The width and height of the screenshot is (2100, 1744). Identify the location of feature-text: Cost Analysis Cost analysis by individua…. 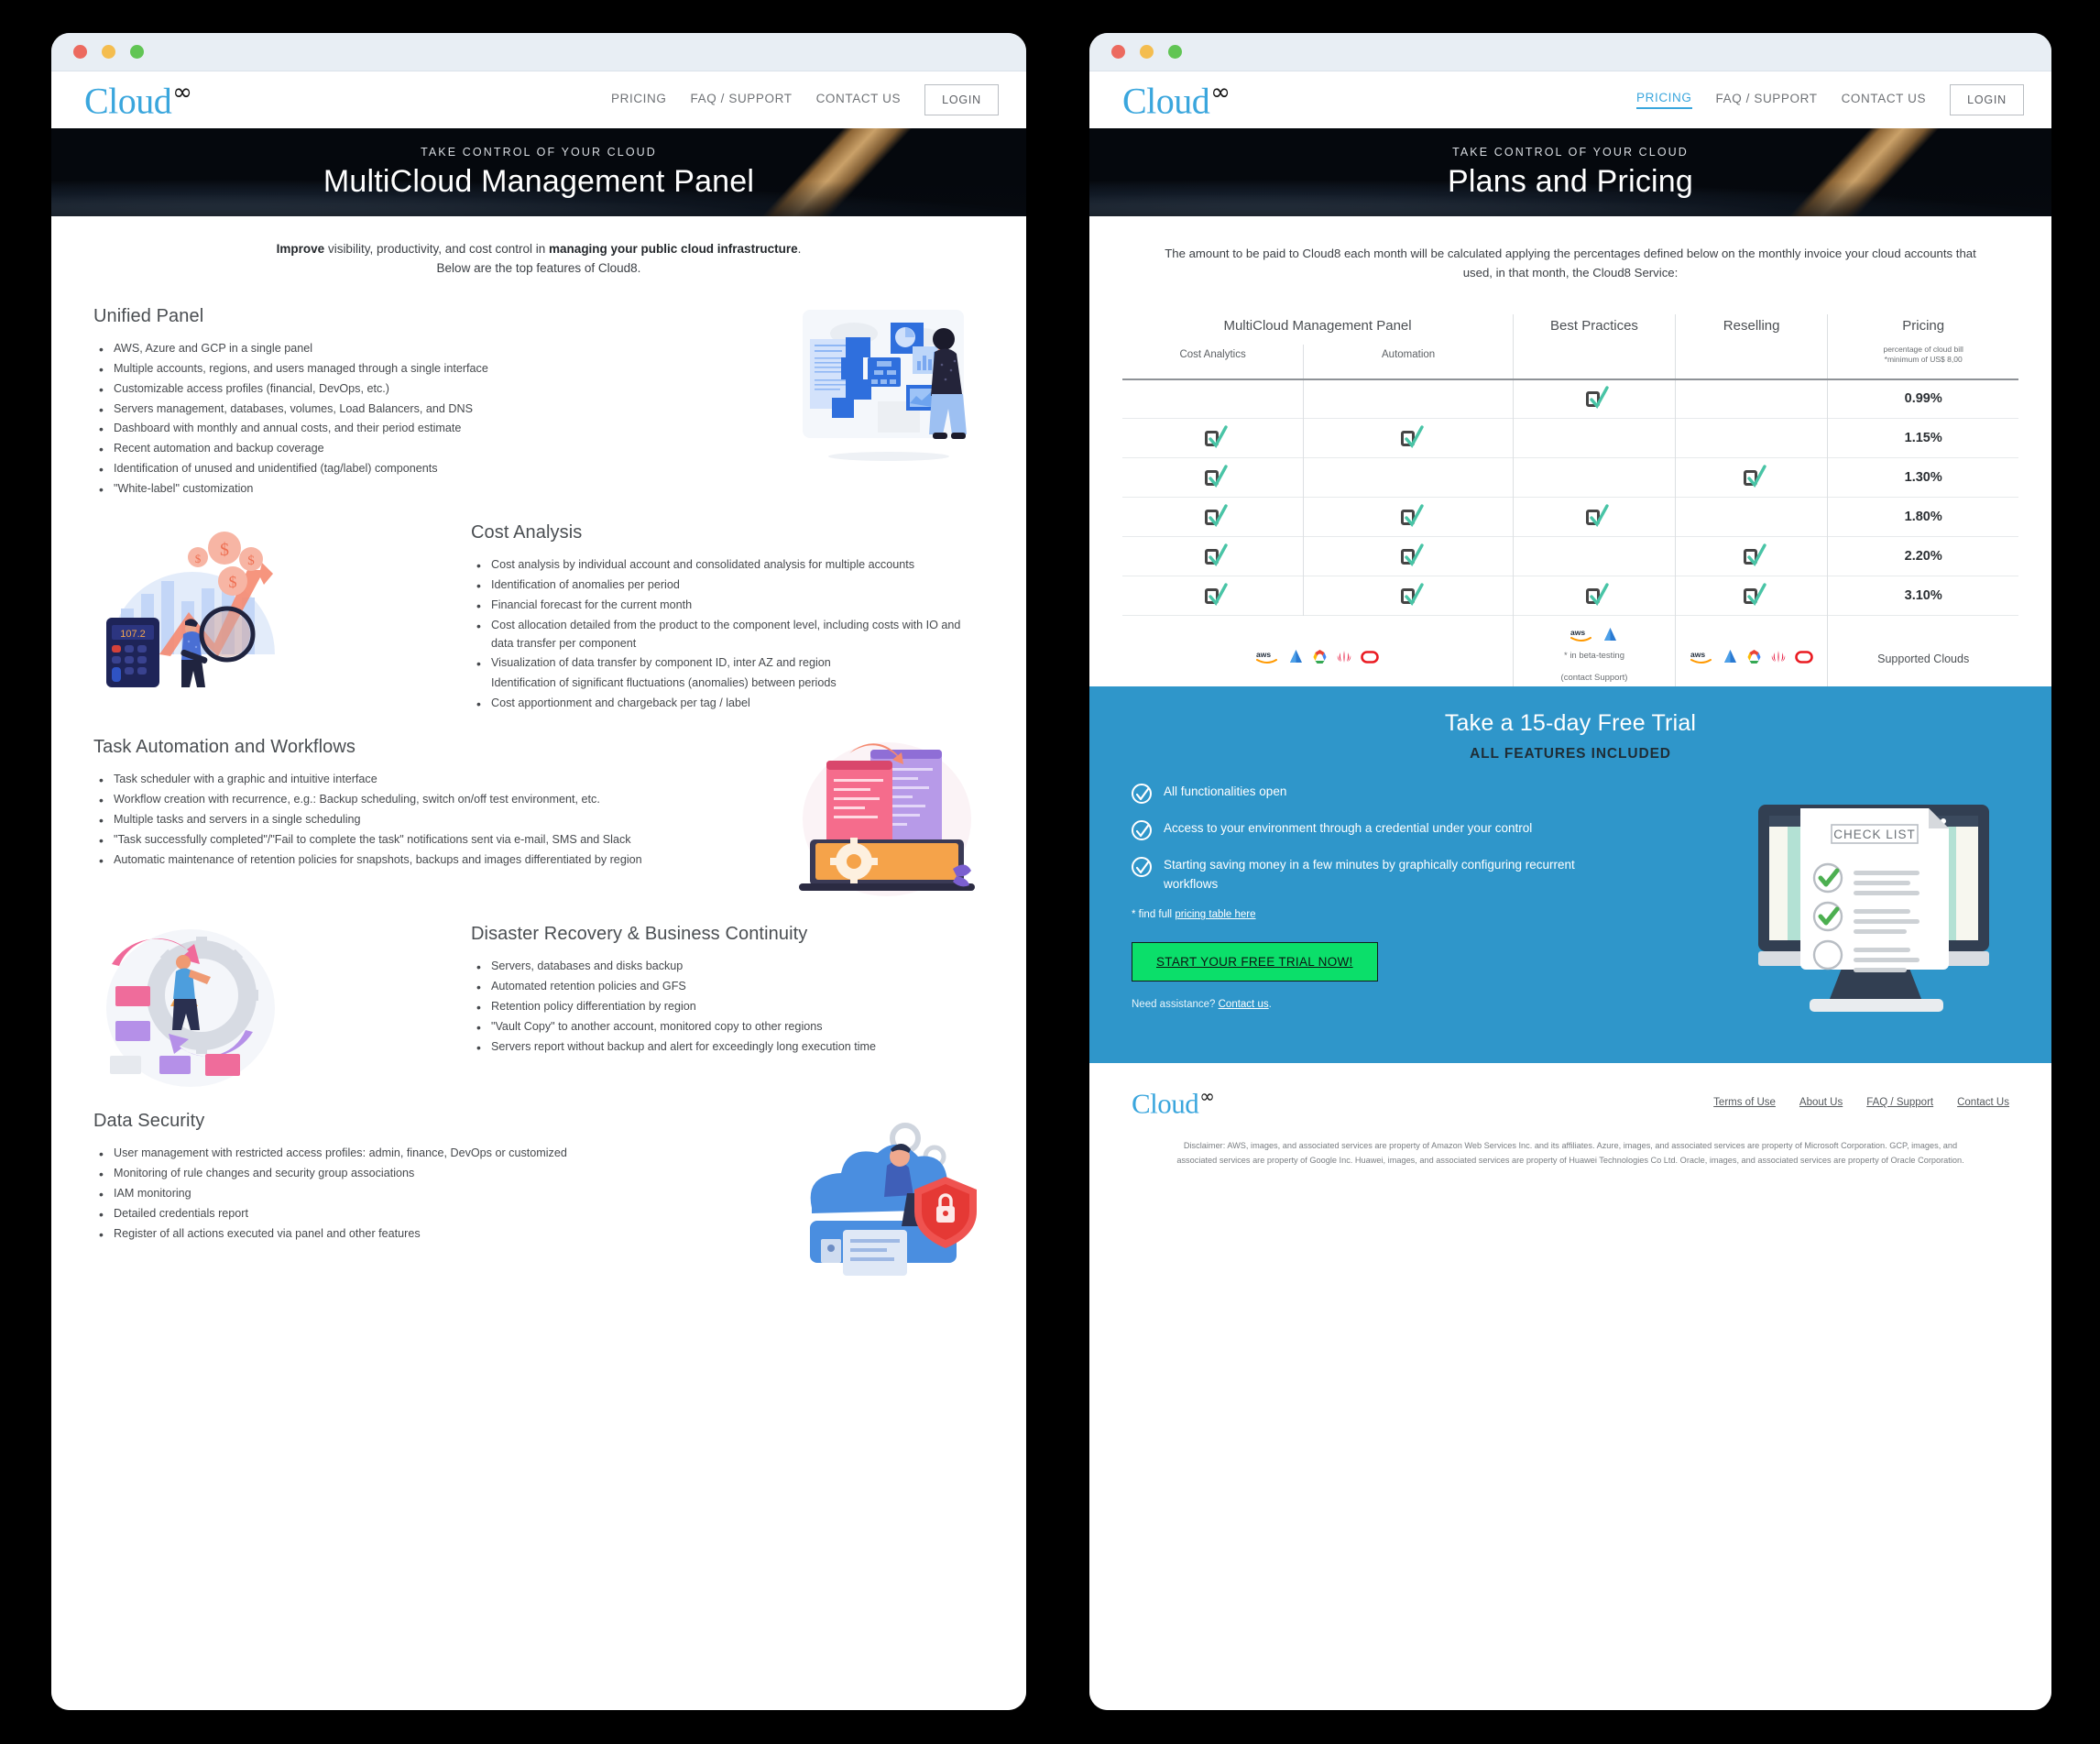
(638, 618).